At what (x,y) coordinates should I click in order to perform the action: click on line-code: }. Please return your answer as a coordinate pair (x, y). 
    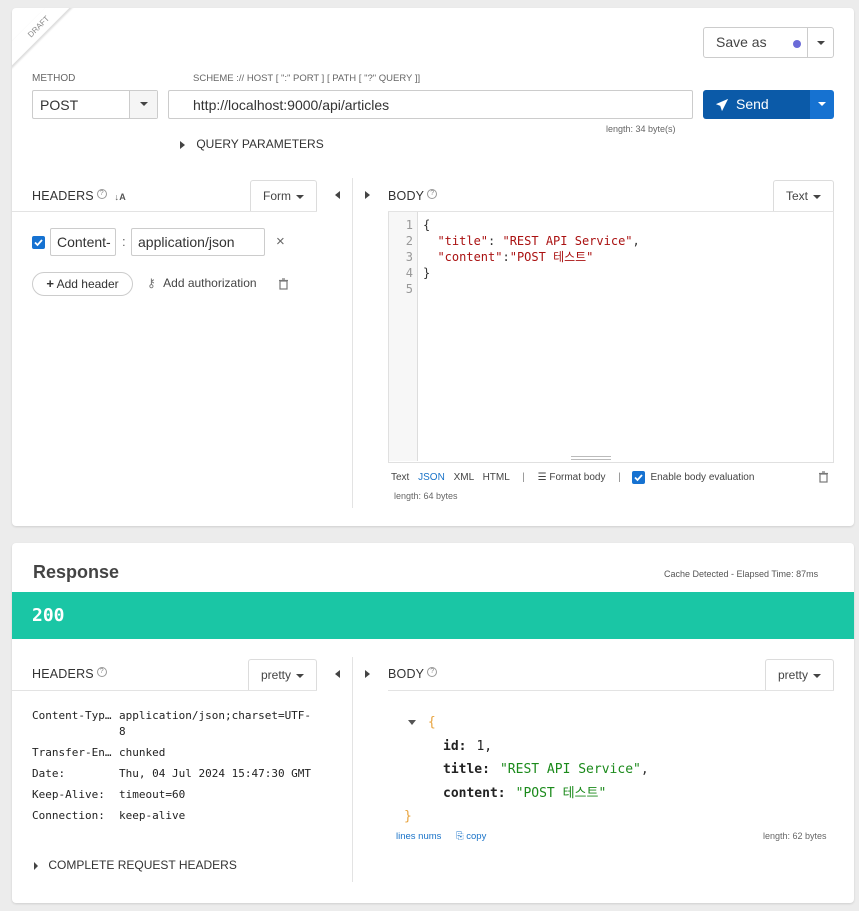
    Looking at the image, I should click on (427, 273).